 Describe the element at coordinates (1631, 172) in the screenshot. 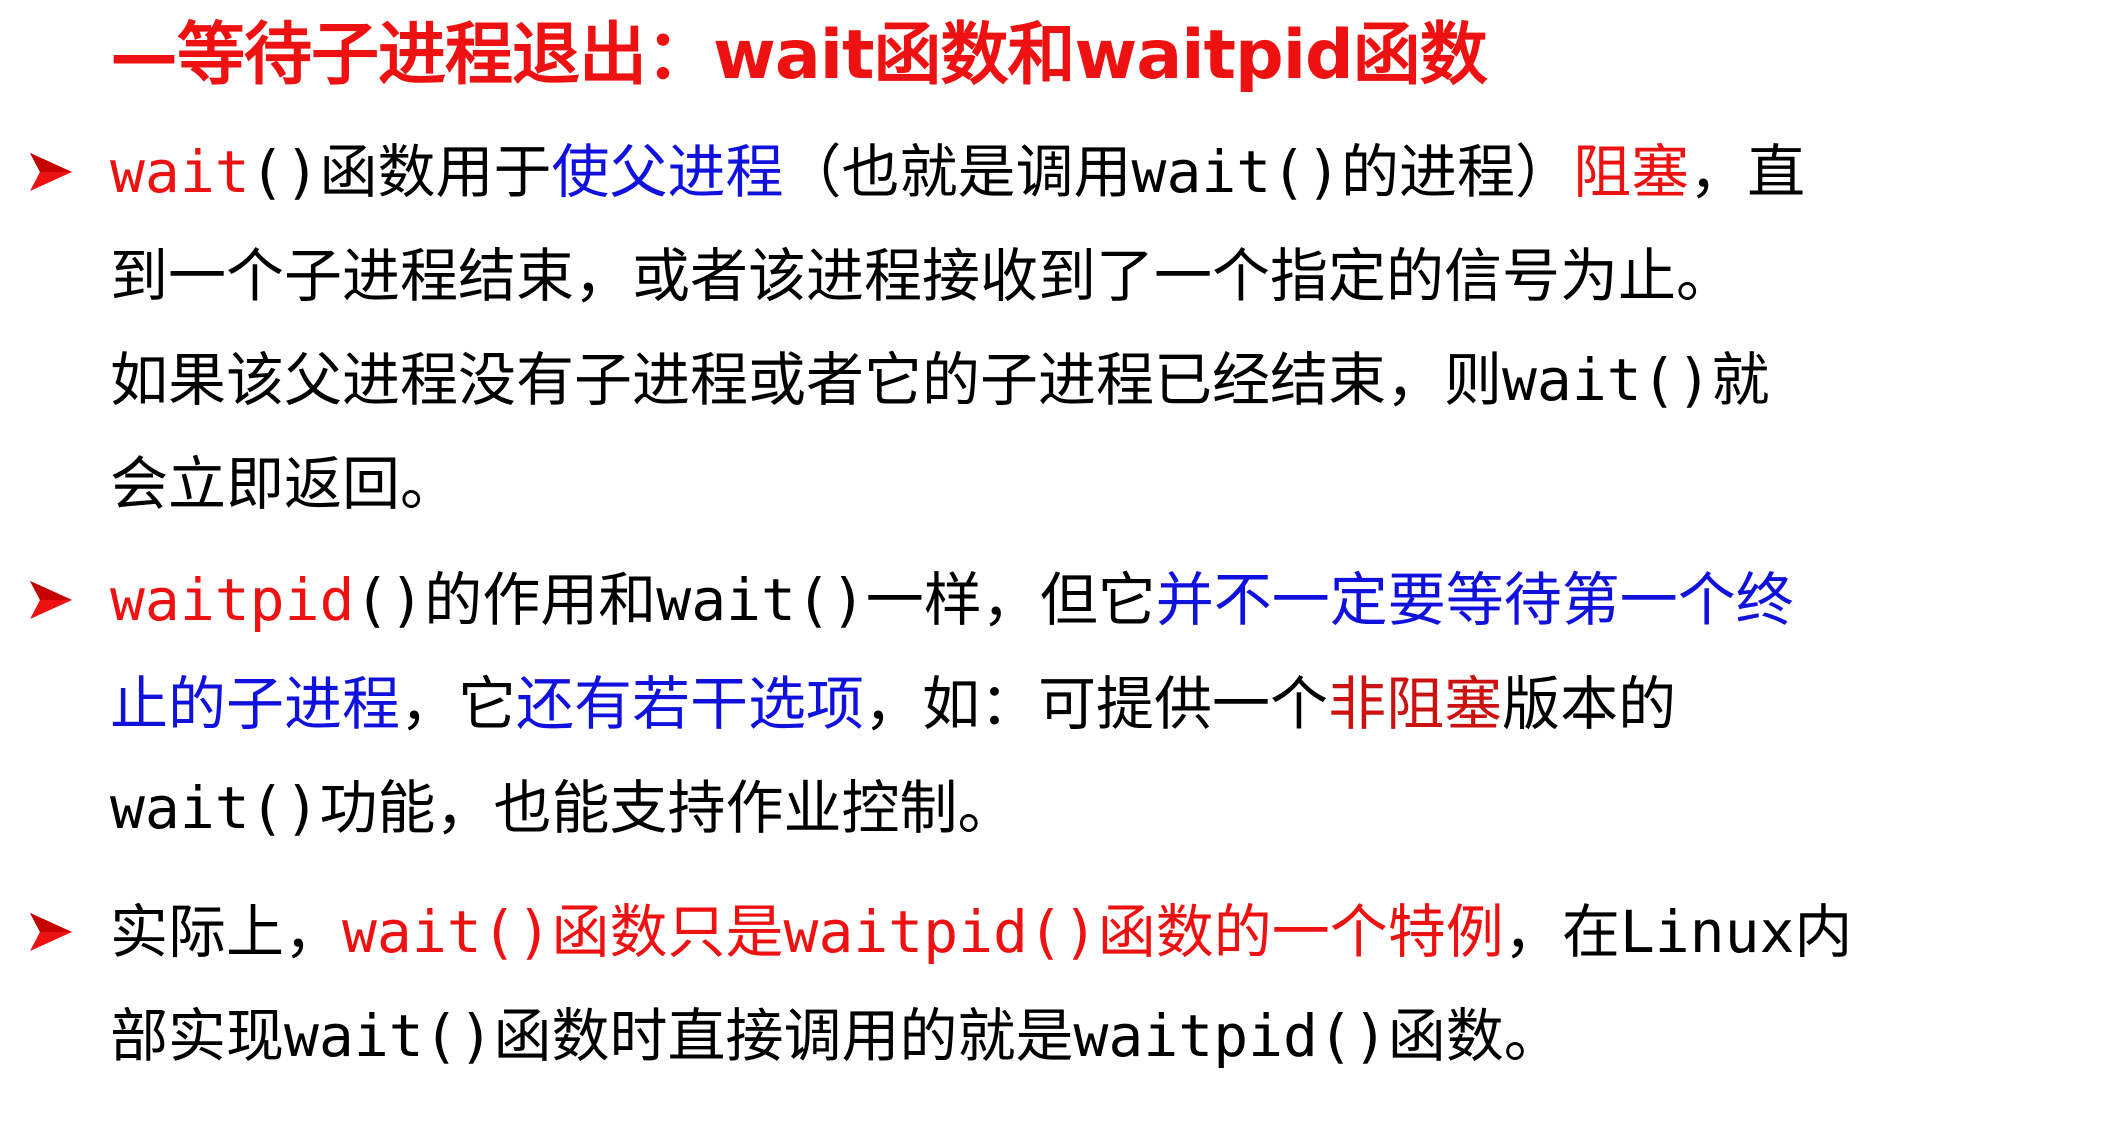

I see `text-span: 阻塞` at that location.